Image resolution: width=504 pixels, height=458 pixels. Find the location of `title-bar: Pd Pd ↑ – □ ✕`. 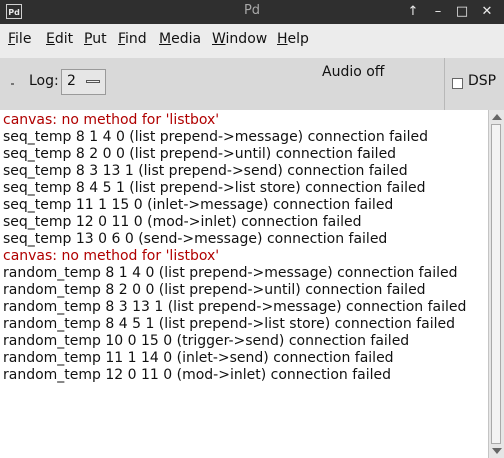

title-bar: Pd Pd ↑ – □ ✕ is located at coordinates (252, 12).